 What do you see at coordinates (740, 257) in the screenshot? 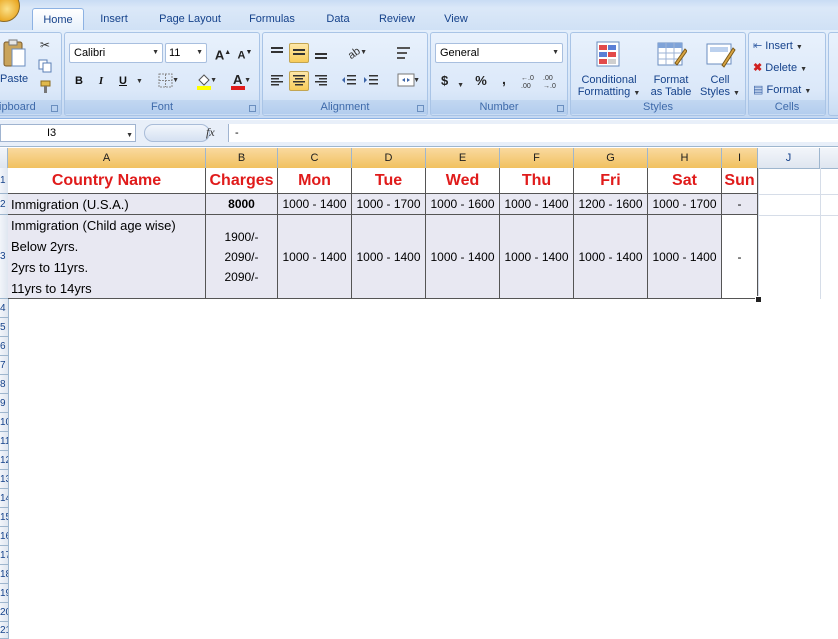
I see `cell-sun-active: -` at bounding box center [740, 257].